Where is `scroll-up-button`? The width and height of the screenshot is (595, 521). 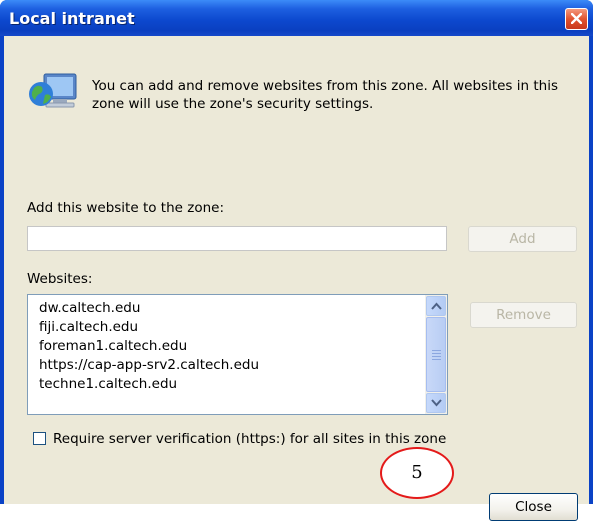
scroll-up-button is located at coordinates (436, 306).